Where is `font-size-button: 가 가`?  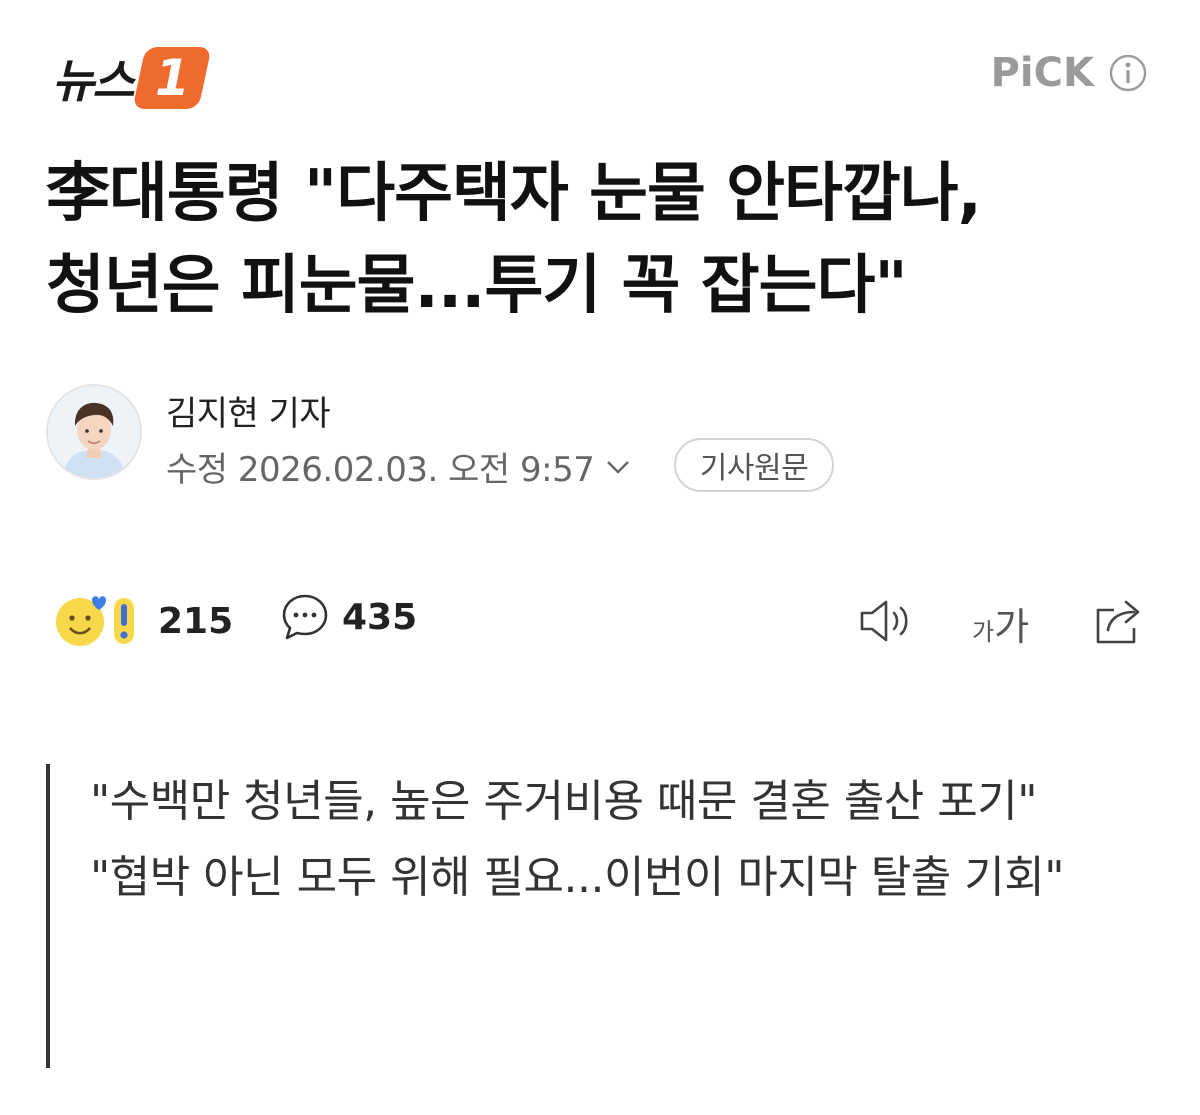
font-size-button: 가 가 is located at coordinates (1000, 623).